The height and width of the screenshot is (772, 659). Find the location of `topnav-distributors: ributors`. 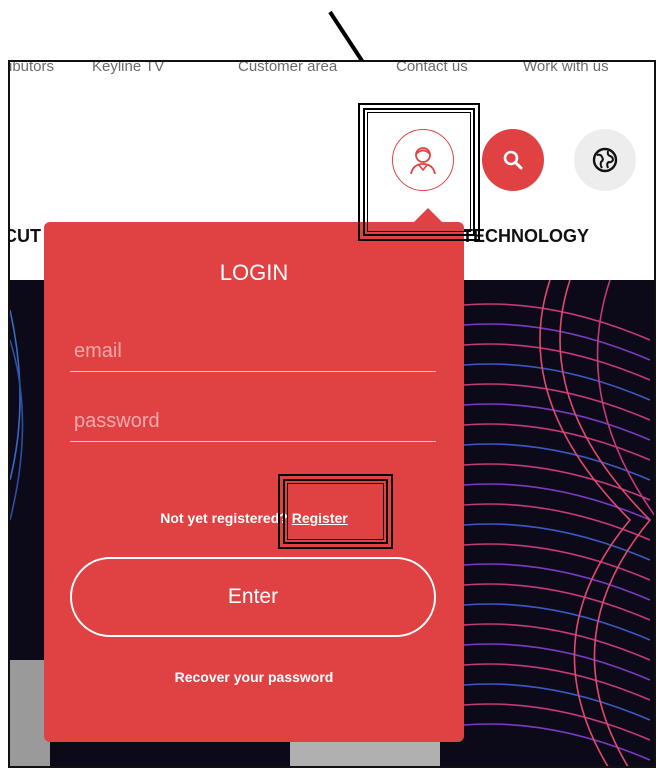

topnav-distributors: ributors is located at coordinates (32, 68).